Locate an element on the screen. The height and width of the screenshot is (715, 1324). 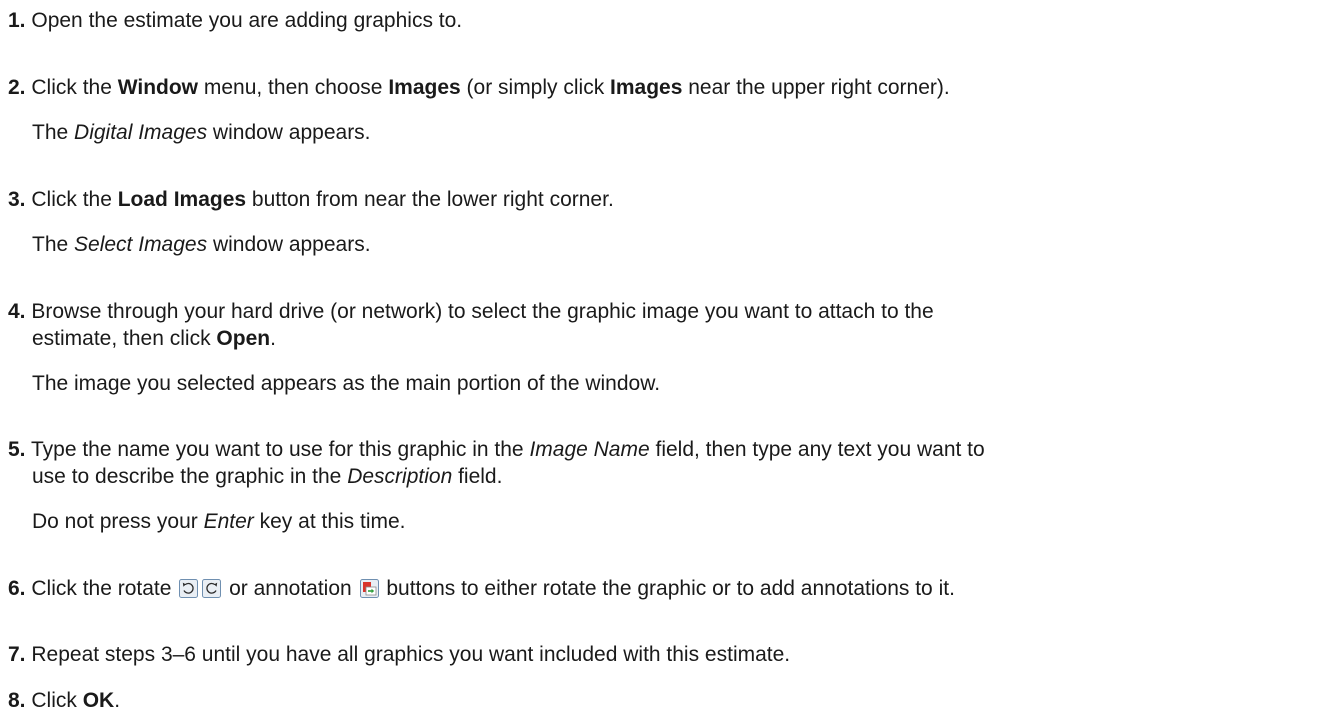
button-name-images: Images is located at coordinates (646, 87).